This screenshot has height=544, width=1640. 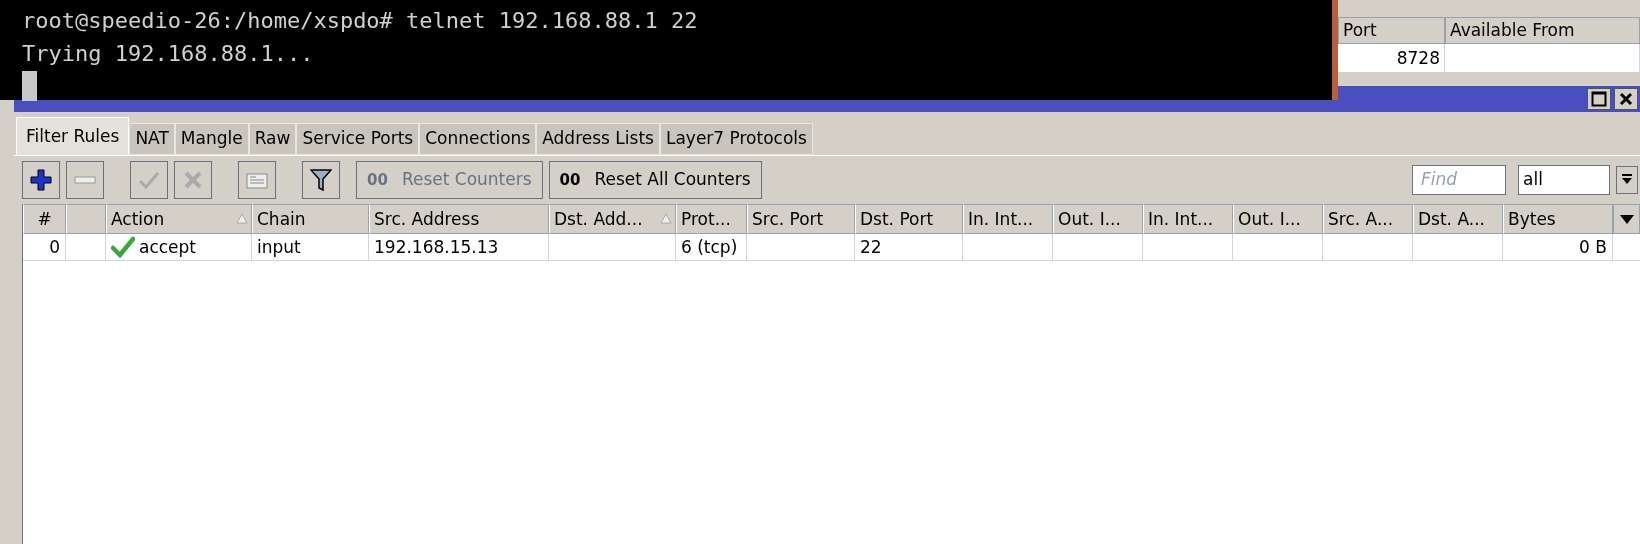 What do you see at coordinates (1593, 247) in the screenshot?
I see `table-cell-text: 0 B` at bounding box center [1593, 247].